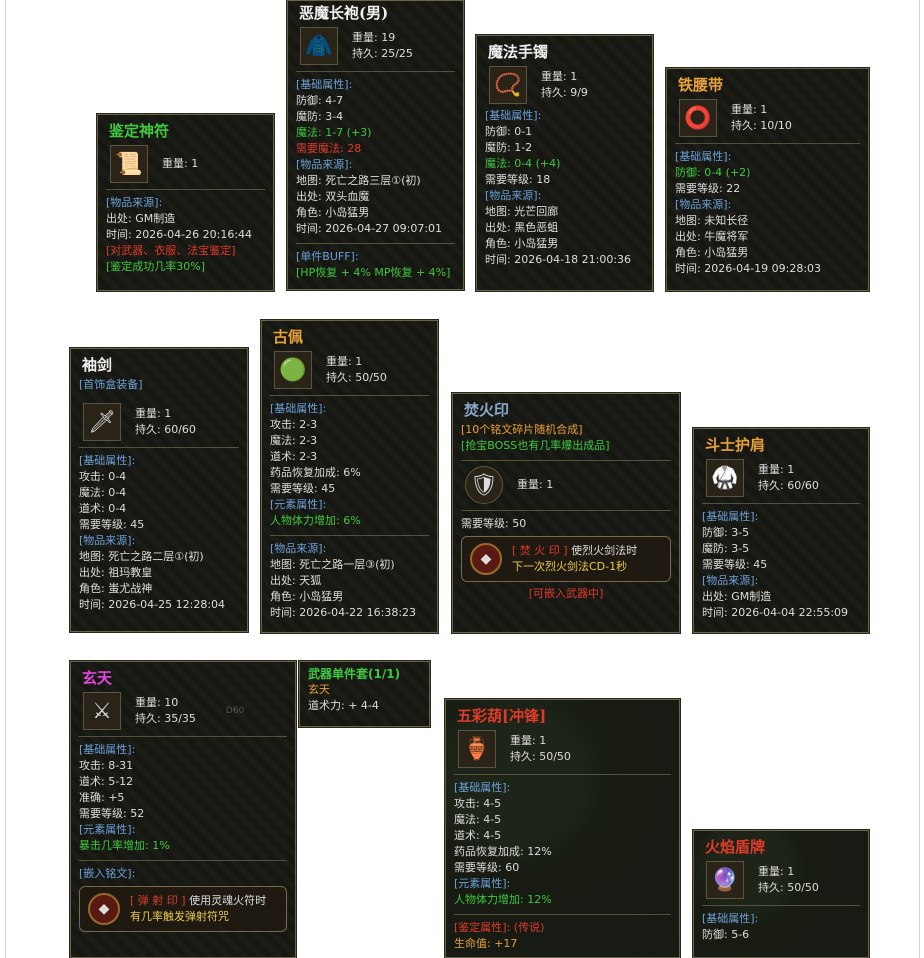  What do you see at coordinates (566, 593) in the screenshot?
I see `embed-note: [可嵌入武器中]` at bounding box center [566, 593].